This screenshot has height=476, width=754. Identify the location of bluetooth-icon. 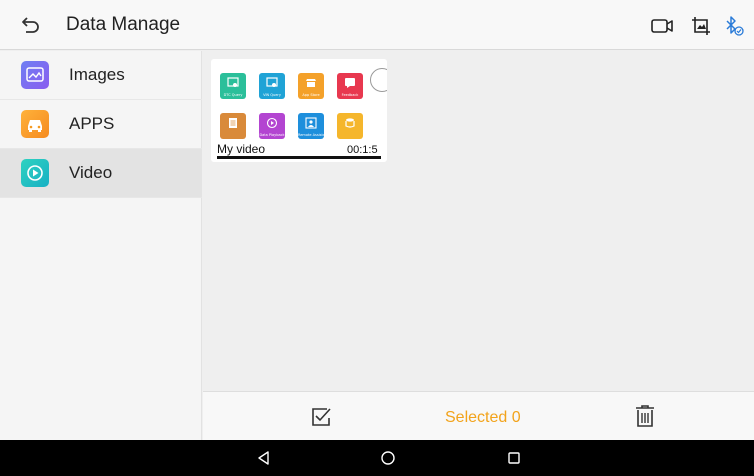
(734, 26).